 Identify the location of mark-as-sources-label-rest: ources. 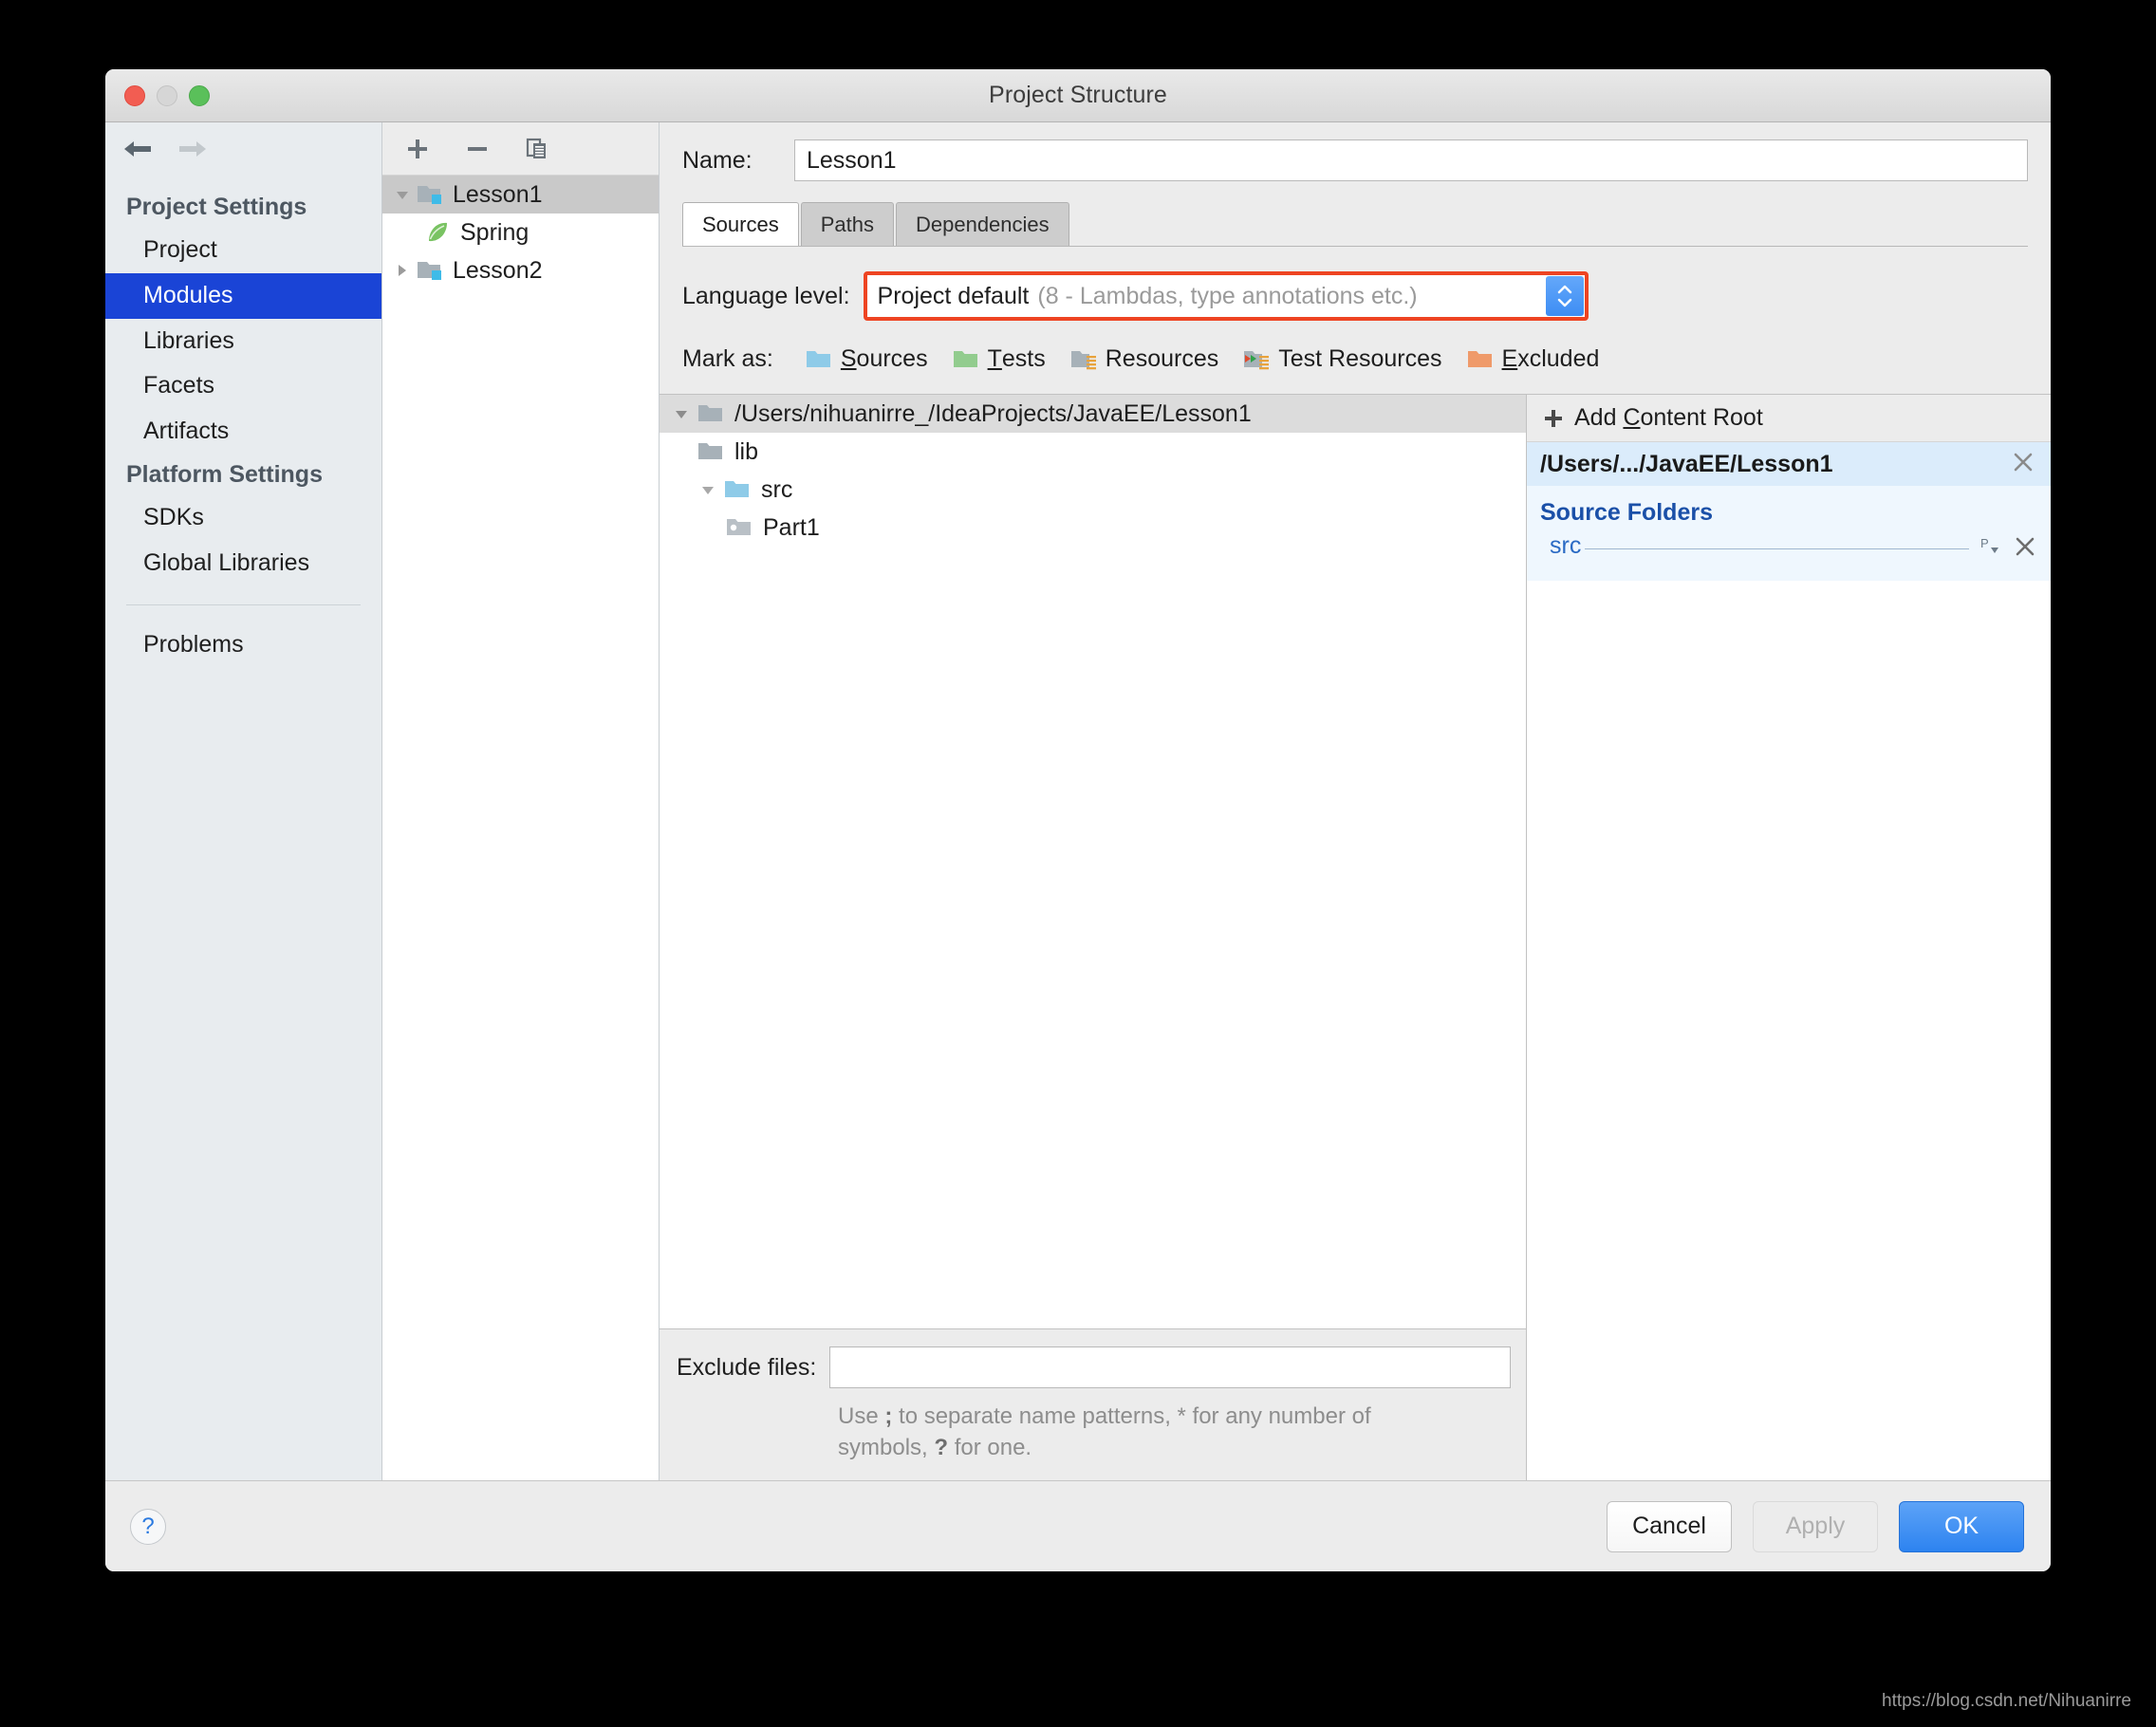
(892, 358).